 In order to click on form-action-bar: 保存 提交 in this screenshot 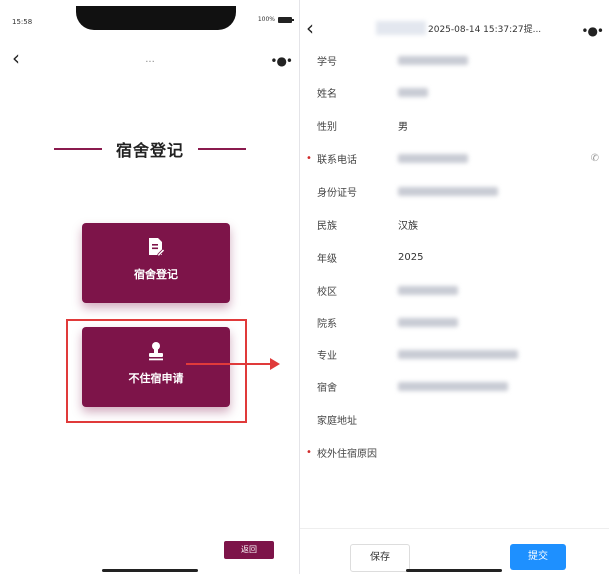, I will do `click(454, 551)`.